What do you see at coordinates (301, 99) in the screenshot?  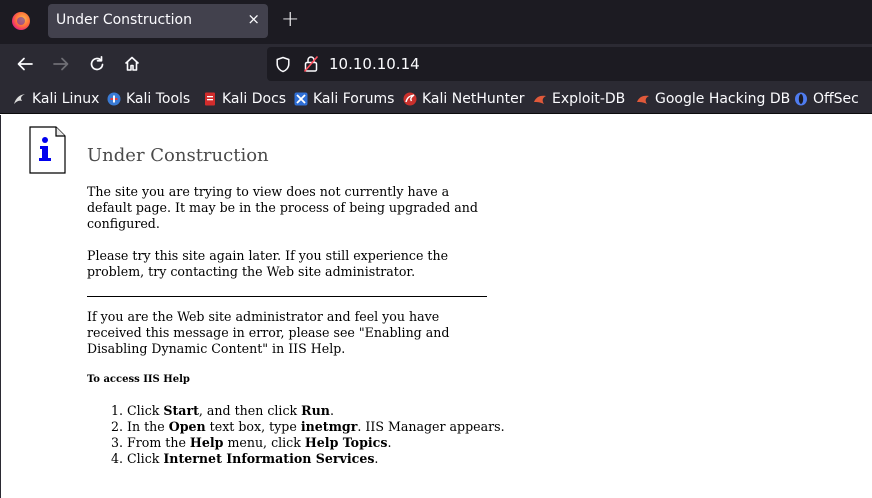 I see `kali-forums-icon` at bounding box center [301, 99].